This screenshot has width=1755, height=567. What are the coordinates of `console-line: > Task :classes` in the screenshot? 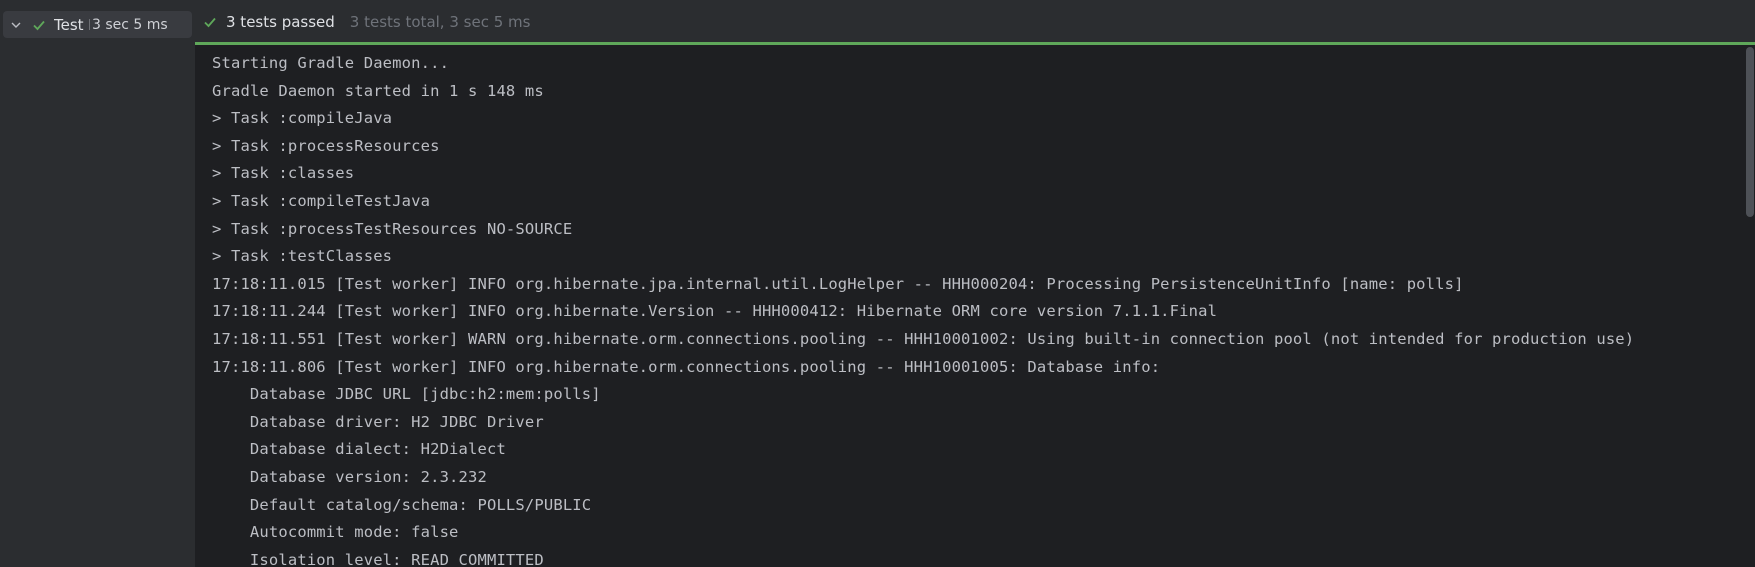 It's located at (283, 173).